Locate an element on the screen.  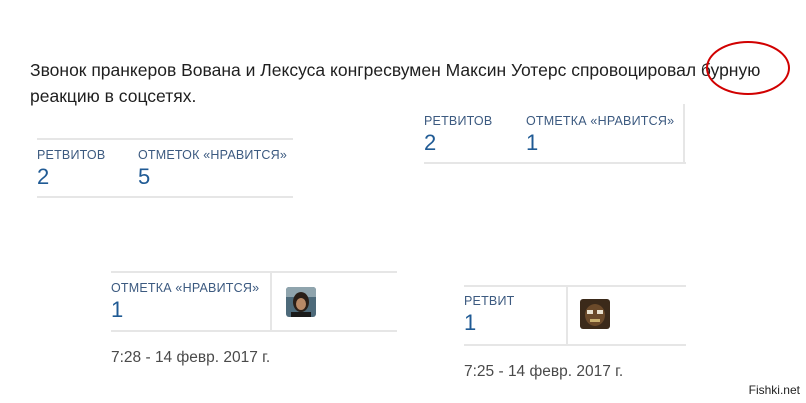
likes-label: ОТМЕТОК «НРАВИТСЯ» is located at coordinates (213, 155).